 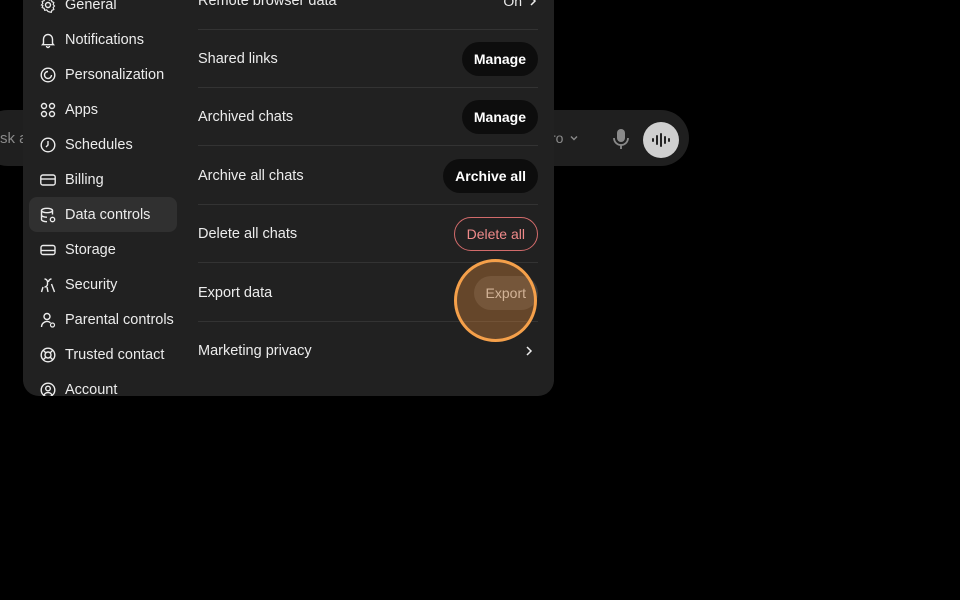 What do you see at coordinates (574, 138) in the screenshot?
I see `chevron-down-icon` at bounding box center [574, 138].